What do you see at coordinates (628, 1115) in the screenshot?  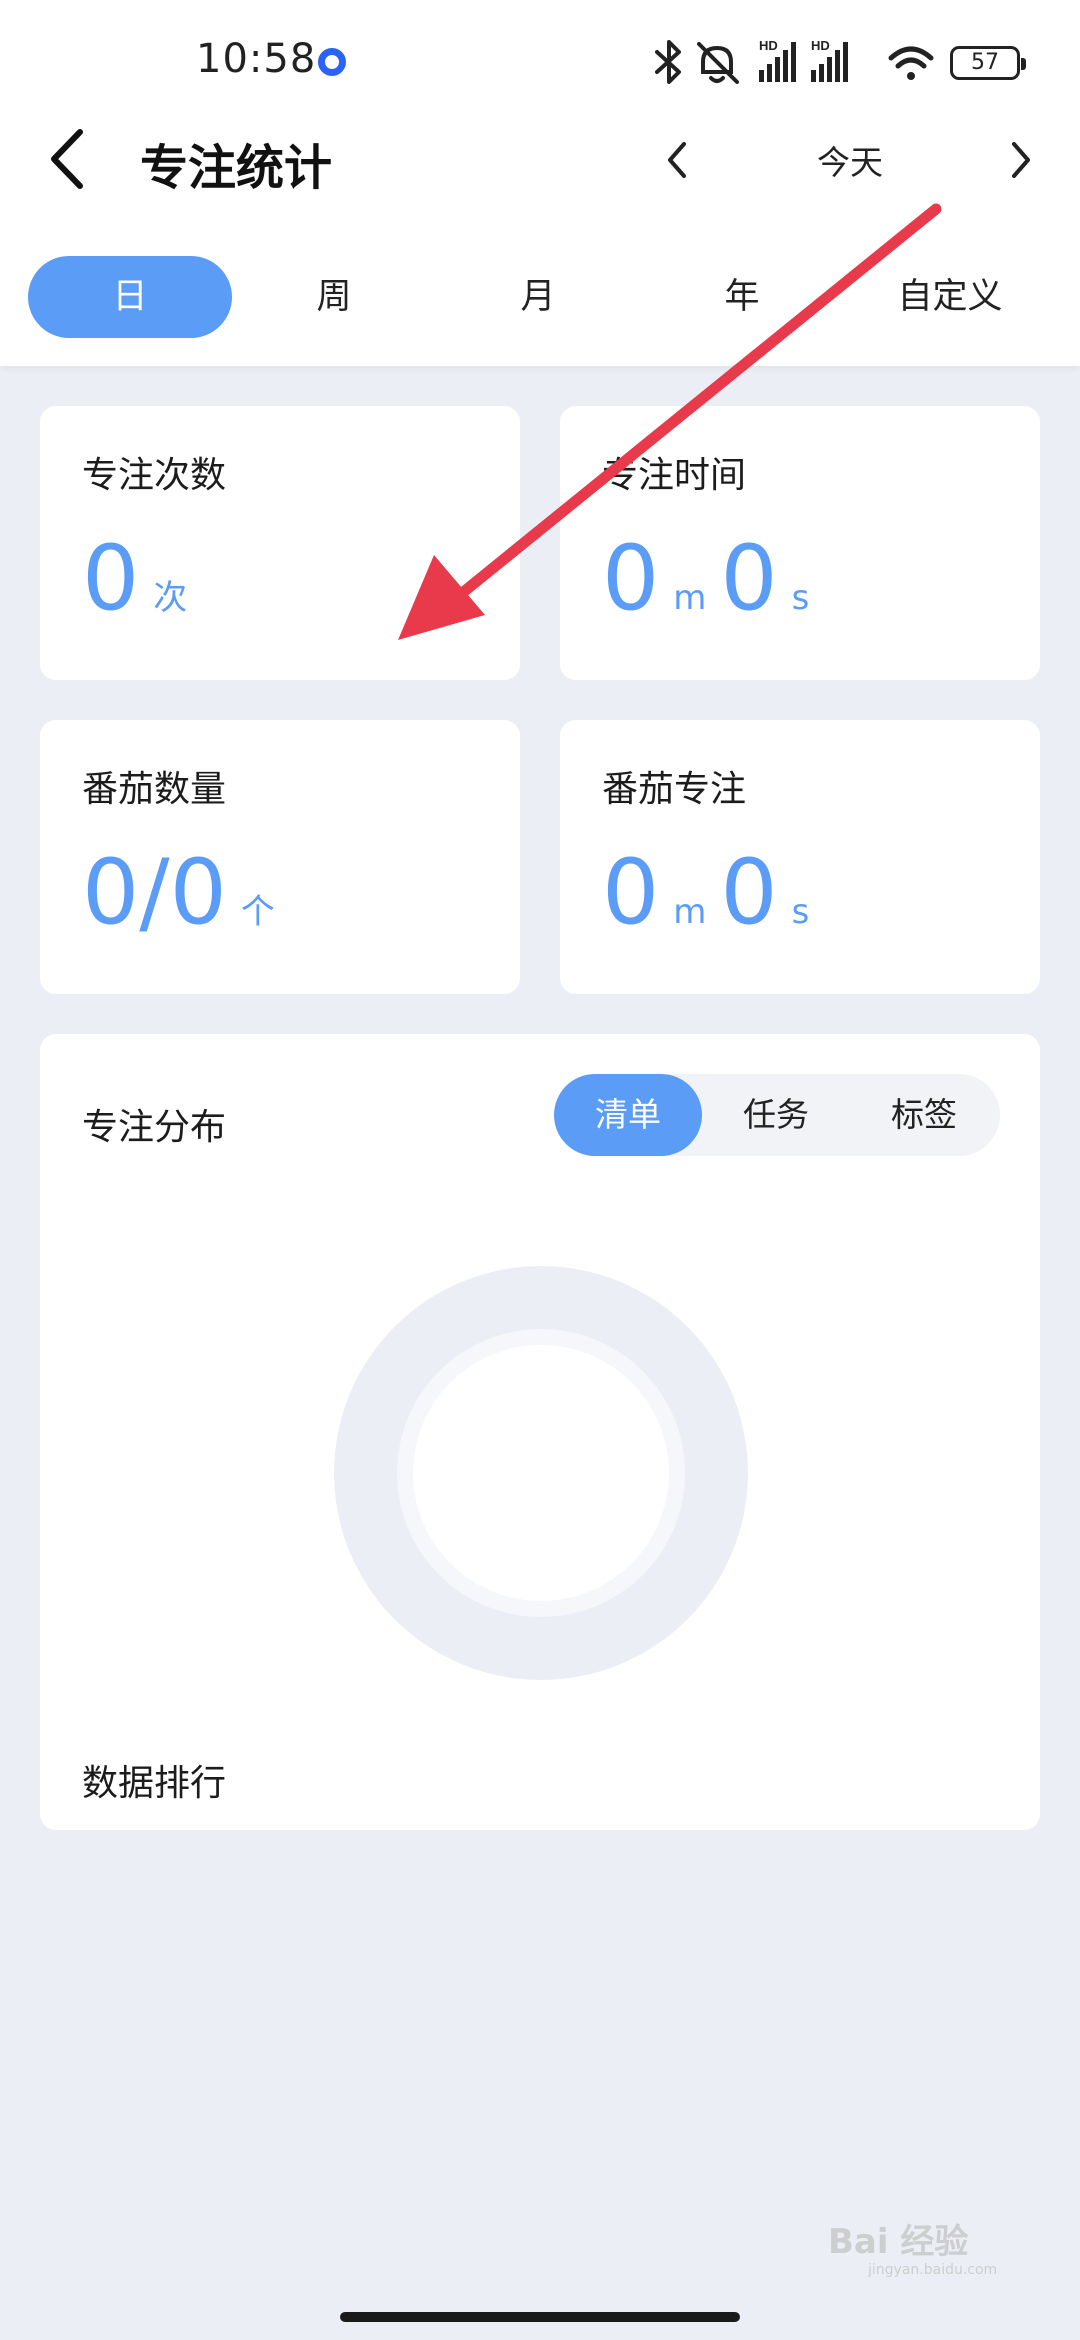 I see `segment-list: 清单` at bounding box center [628, 1115].